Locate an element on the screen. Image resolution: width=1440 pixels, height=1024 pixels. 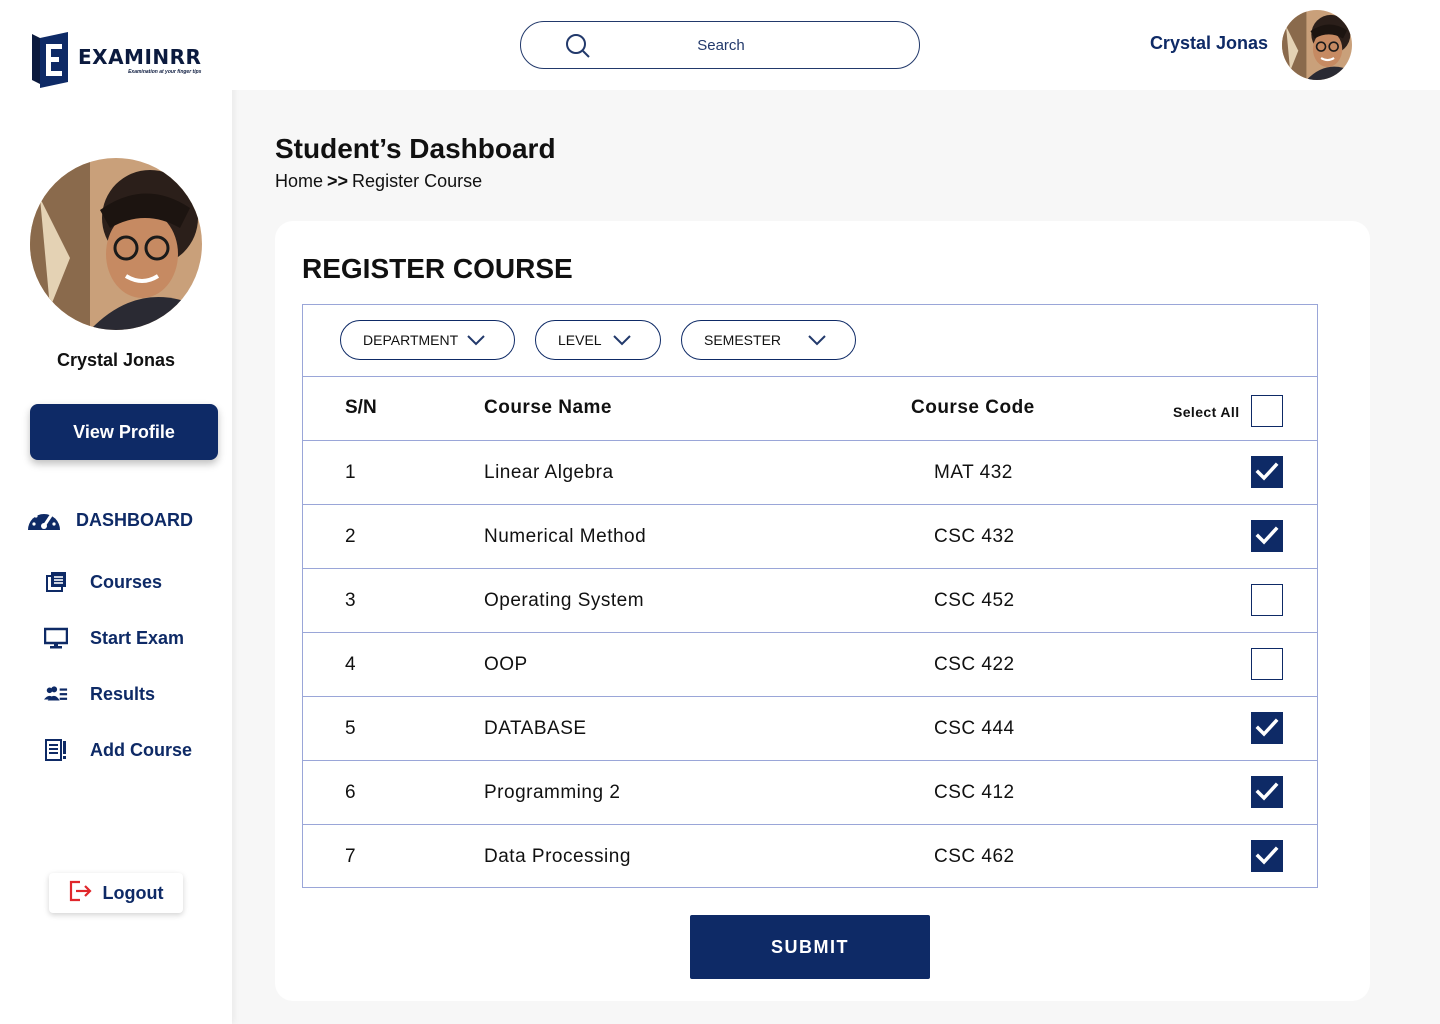
row-course-code: CSC 444 is located at coordinates (974, 728).